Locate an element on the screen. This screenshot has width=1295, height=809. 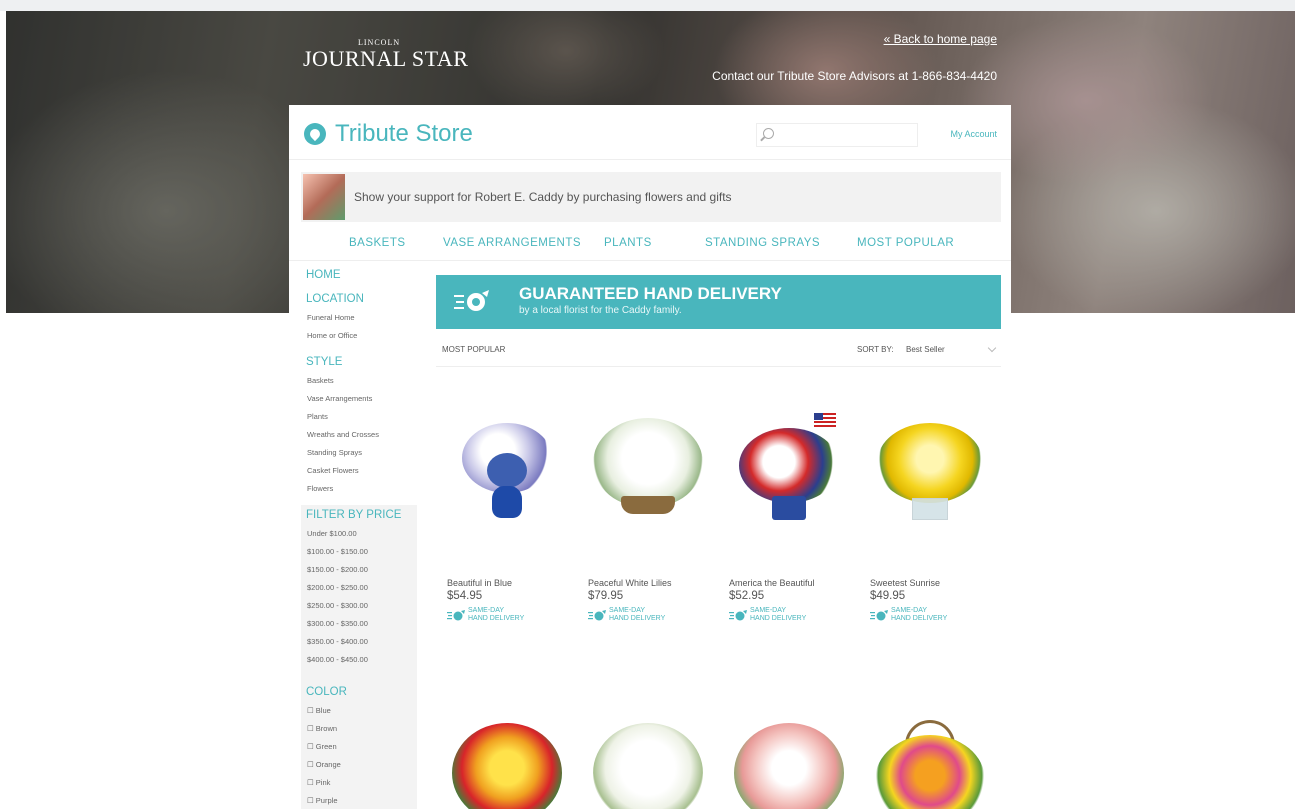
color-checkbox-pink: ☐ Pink is located at coordinates (318, 782).